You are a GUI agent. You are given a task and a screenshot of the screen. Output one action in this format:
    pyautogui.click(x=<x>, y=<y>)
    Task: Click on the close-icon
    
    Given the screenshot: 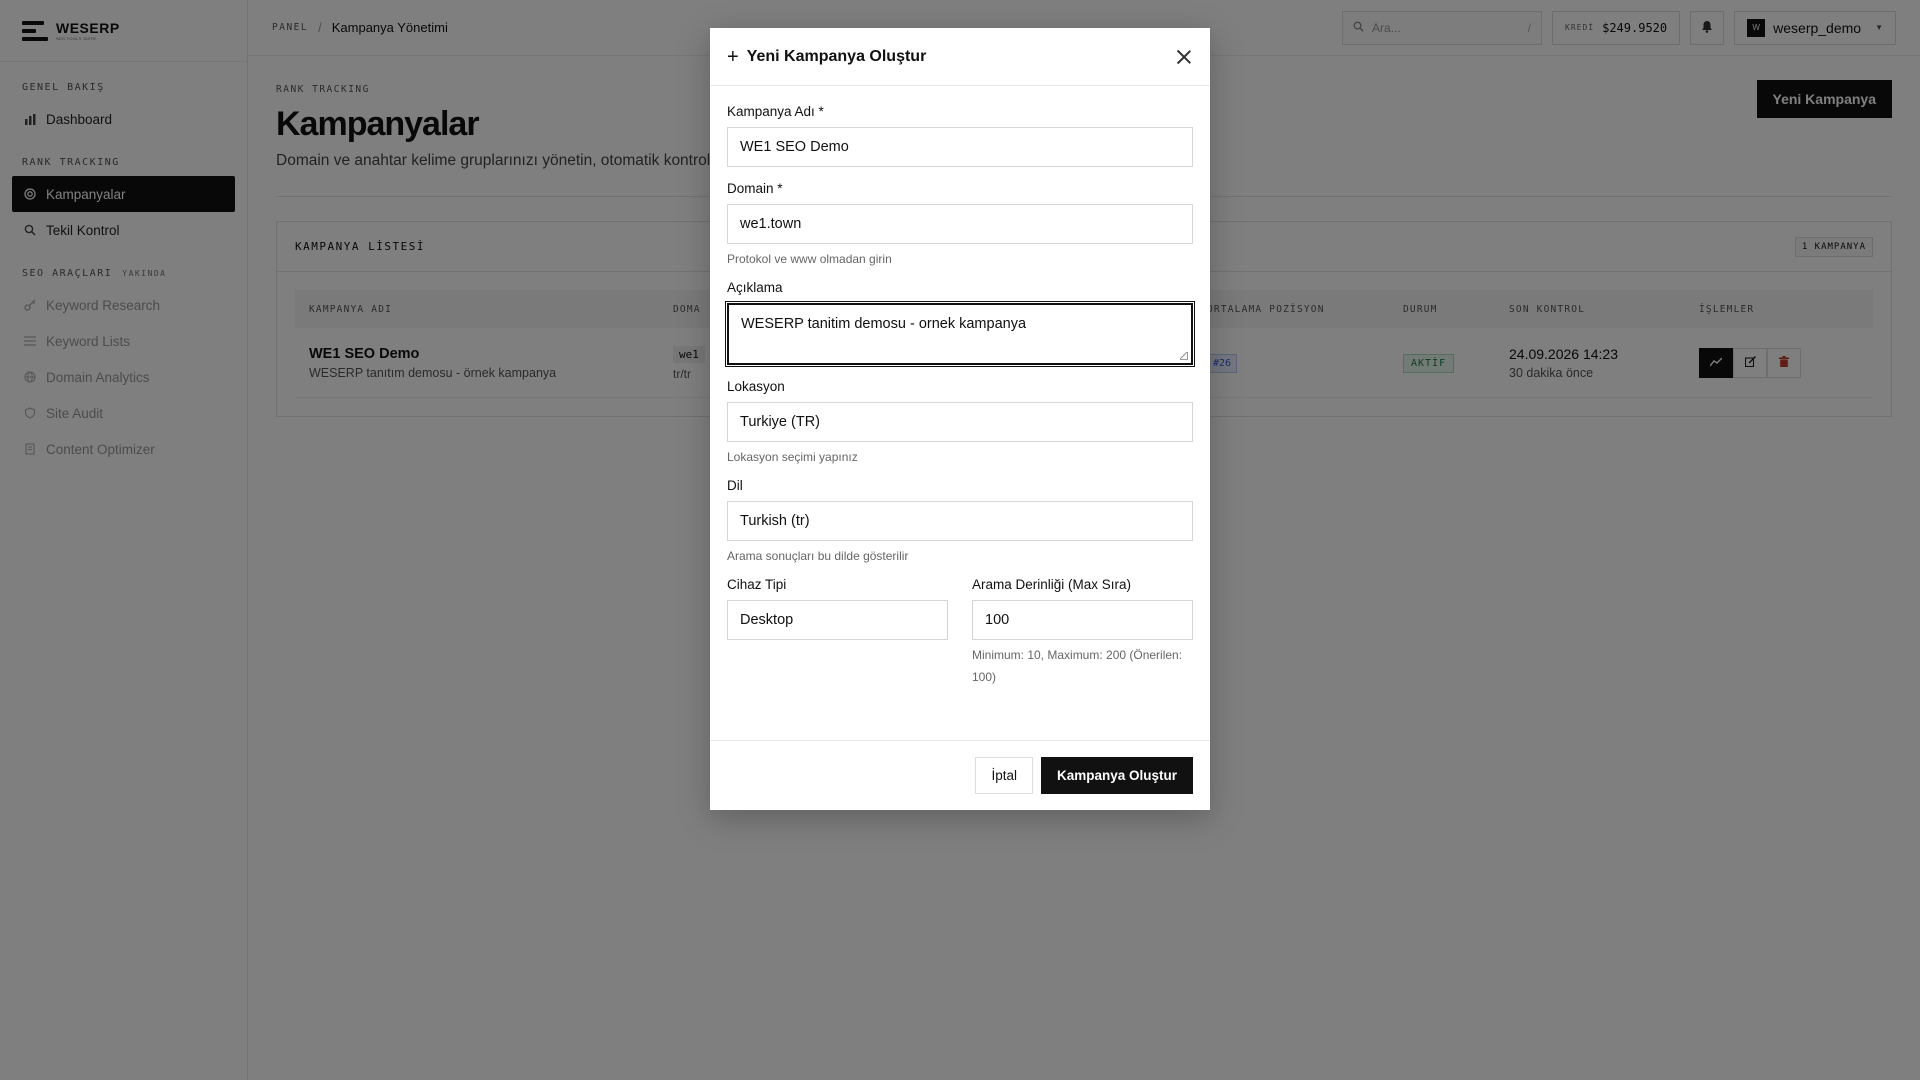 What is the action you would take?
    pyautogui.click(x=1184, y=57)
    